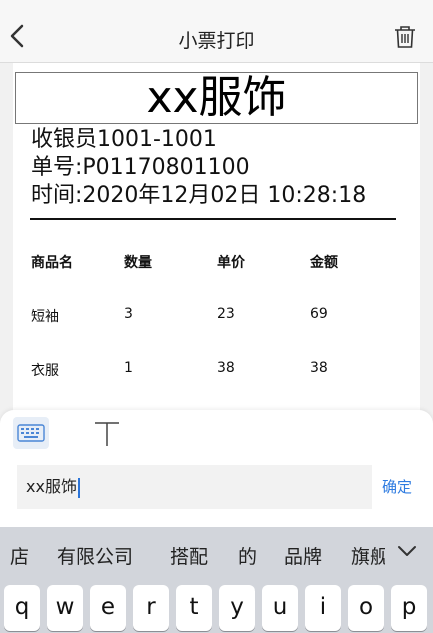  I want to click on key-e: e, so click(108, 608).